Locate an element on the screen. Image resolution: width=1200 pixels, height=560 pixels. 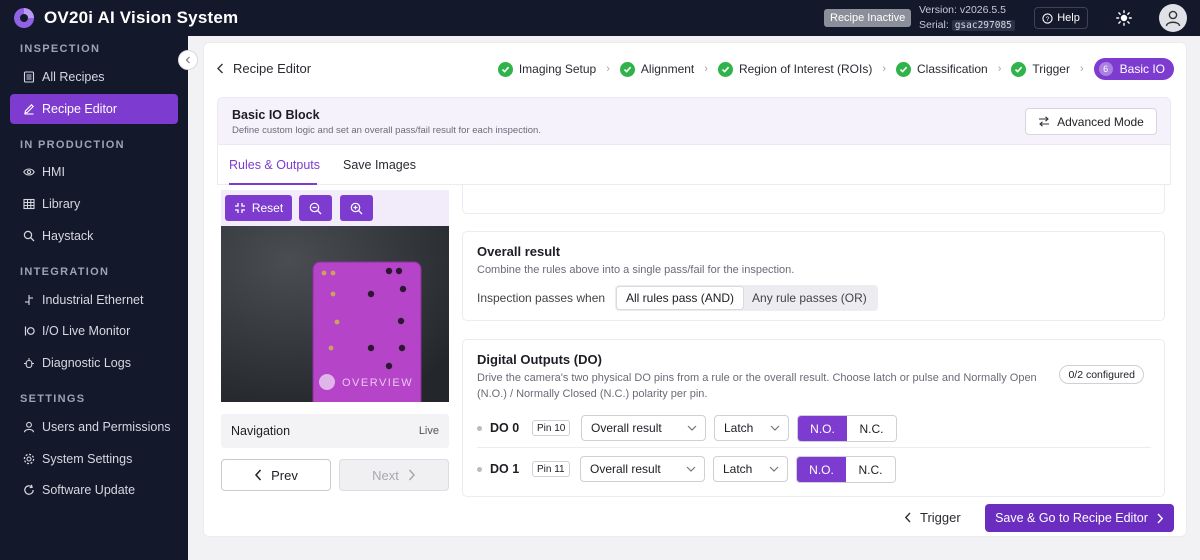
zoom-in-button is located at coordinates (356, 208).